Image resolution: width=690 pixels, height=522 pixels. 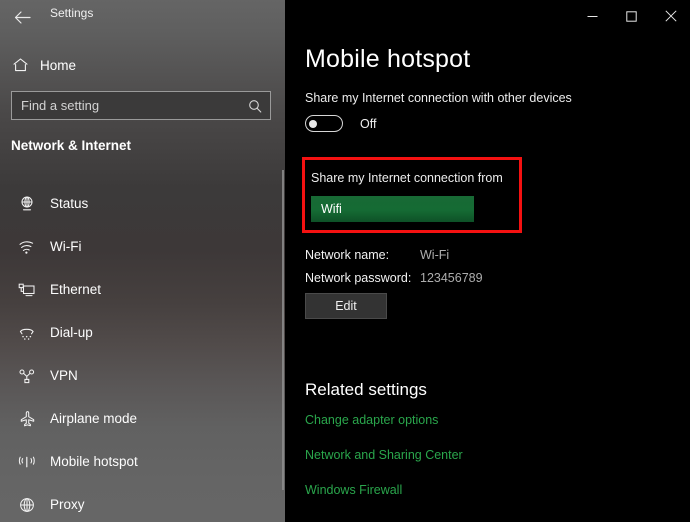 What do you see at coordinates (347, 255) in the screenshot?
I see `network-name-label: Network name:` at bounding box center [347, 255].